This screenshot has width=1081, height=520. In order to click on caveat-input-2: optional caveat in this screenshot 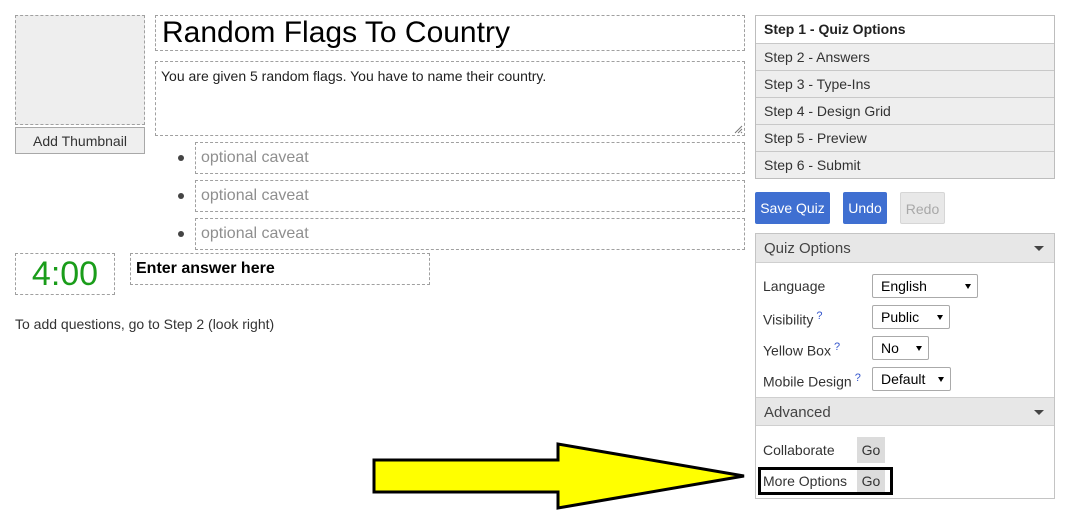, I will do `click(470, 196)`.